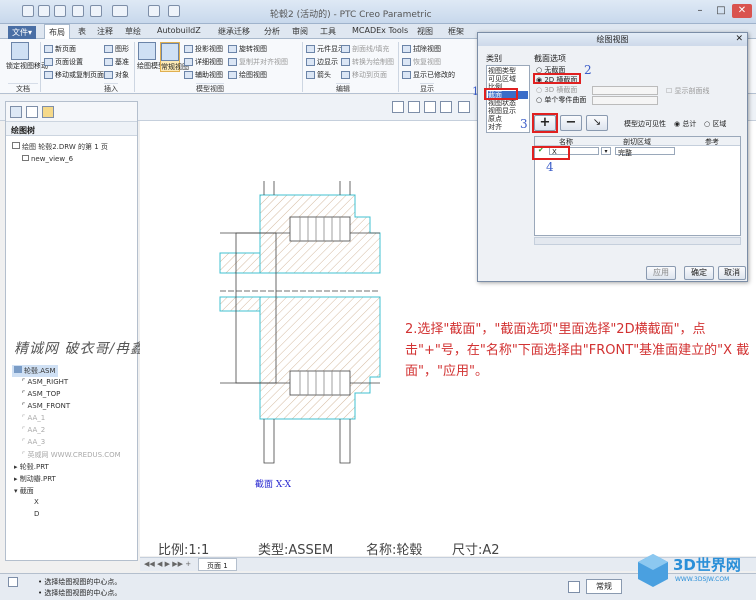 Image resolution: width=756 pixels, height=600 pixels. I want to click on tree-tab-icon, so click(16, 112).